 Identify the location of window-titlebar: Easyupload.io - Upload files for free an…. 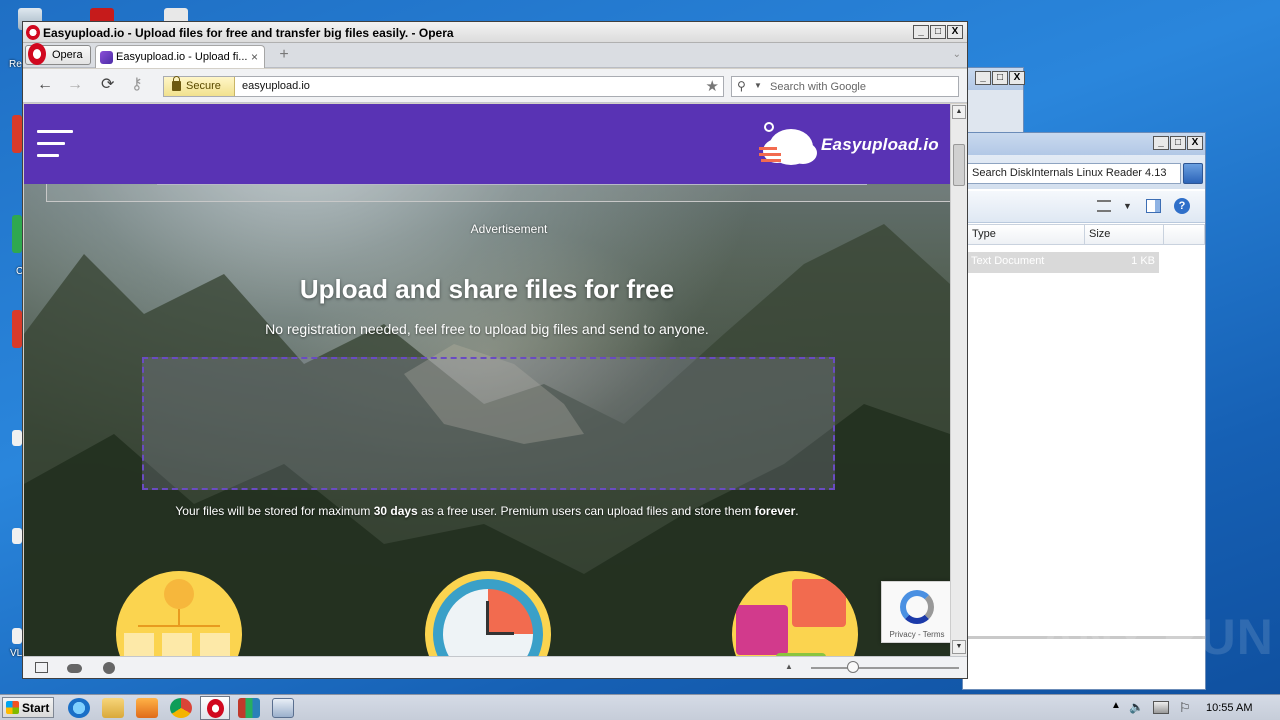
(495, 32).